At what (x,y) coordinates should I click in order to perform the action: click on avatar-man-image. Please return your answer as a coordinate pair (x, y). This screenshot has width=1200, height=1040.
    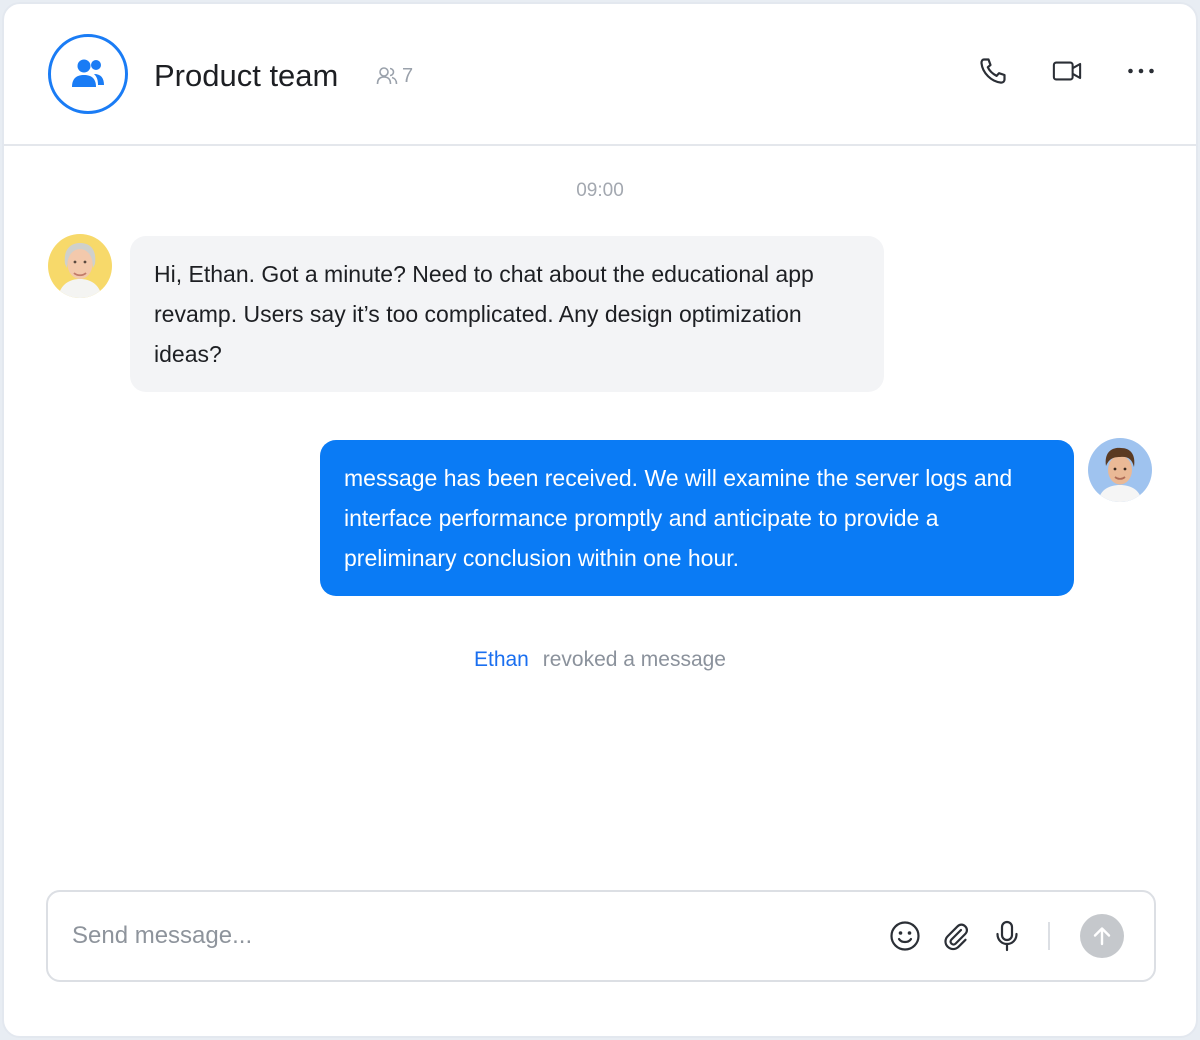
    Looking at the image, I should click on (1120, 470).